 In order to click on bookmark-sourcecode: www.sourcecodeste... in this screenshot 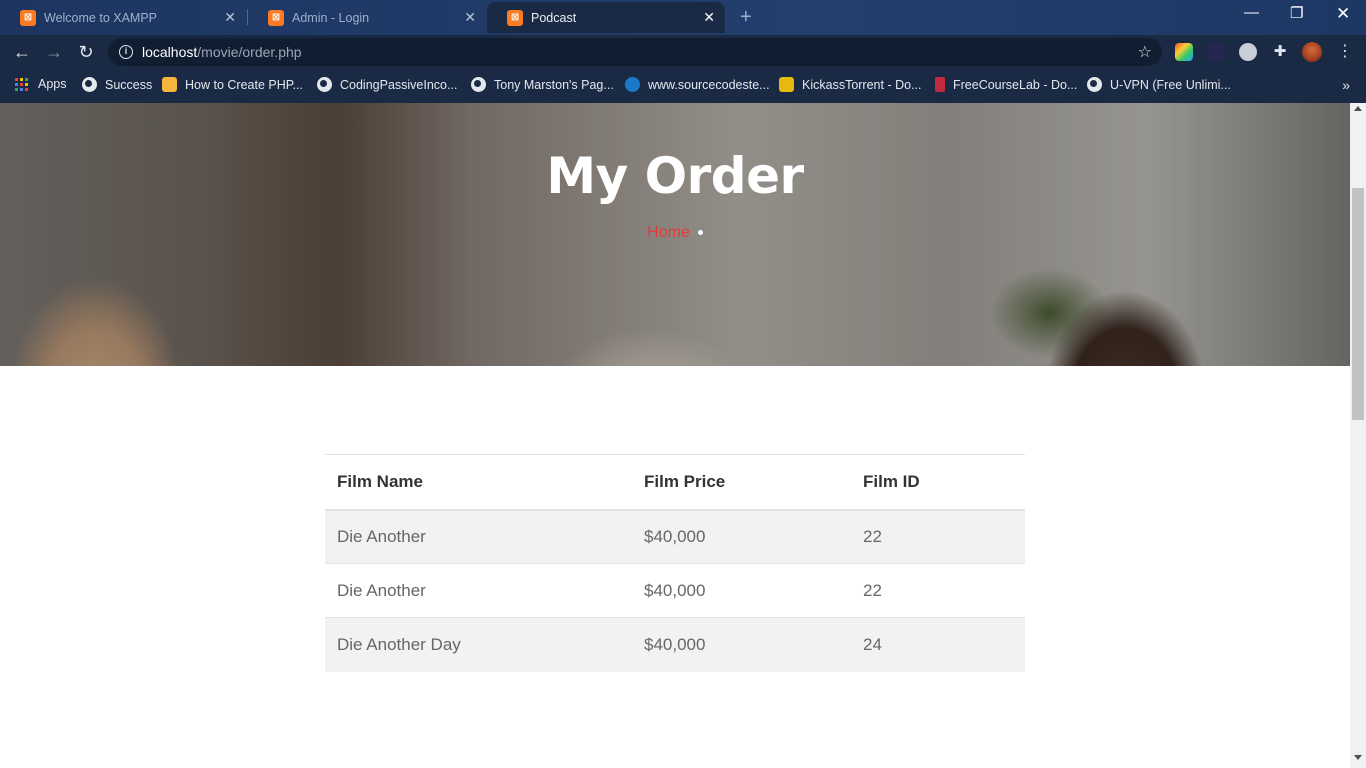, I will do `click(697, 84)`.